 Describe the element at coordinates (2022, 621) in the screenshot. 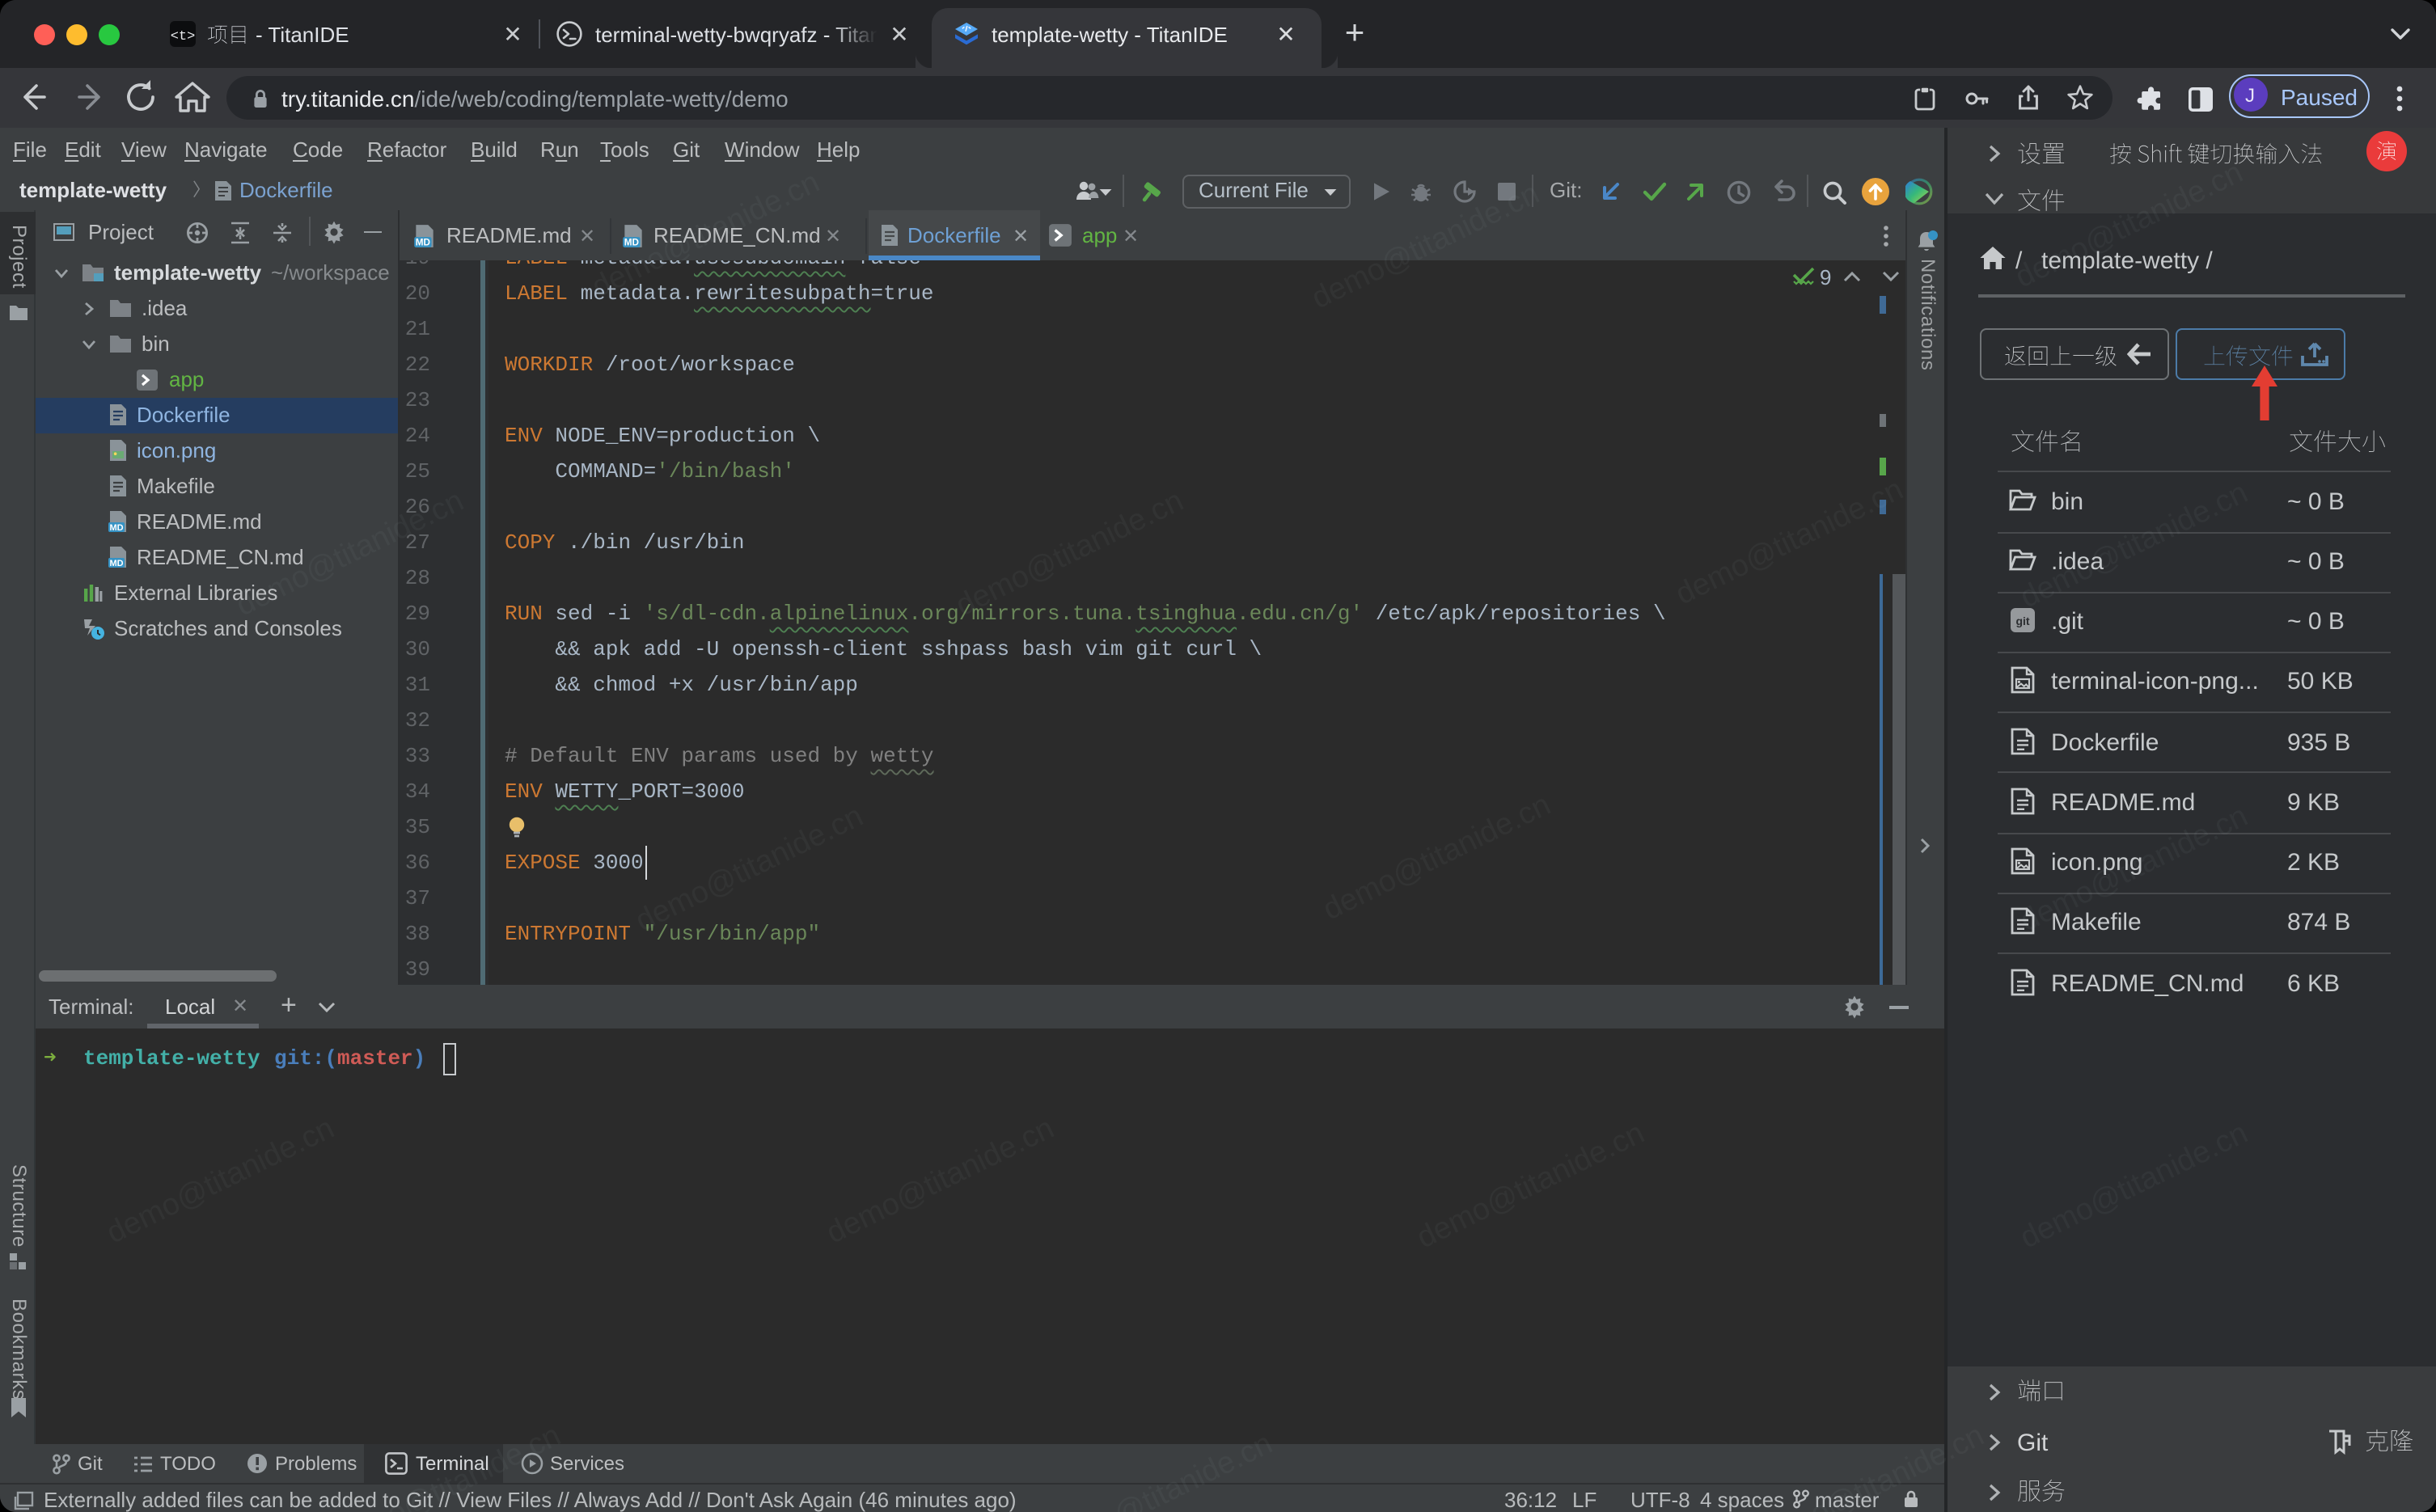

I see `svg-text: git` at that location.